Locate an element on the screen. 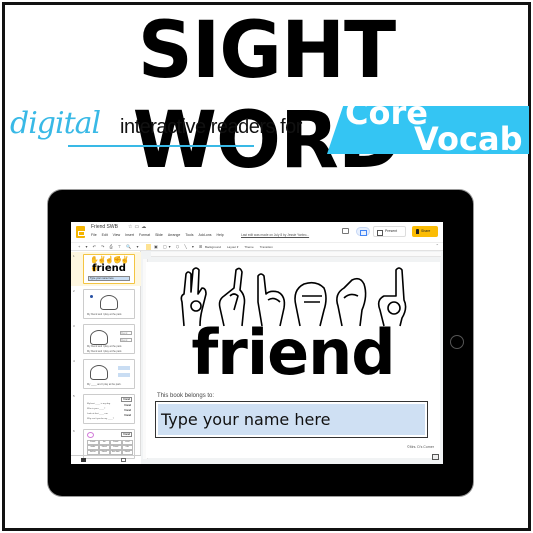 The height and width of the screenshot is (533, 533). slides-logo-icon is located at coordinates (80, 232).